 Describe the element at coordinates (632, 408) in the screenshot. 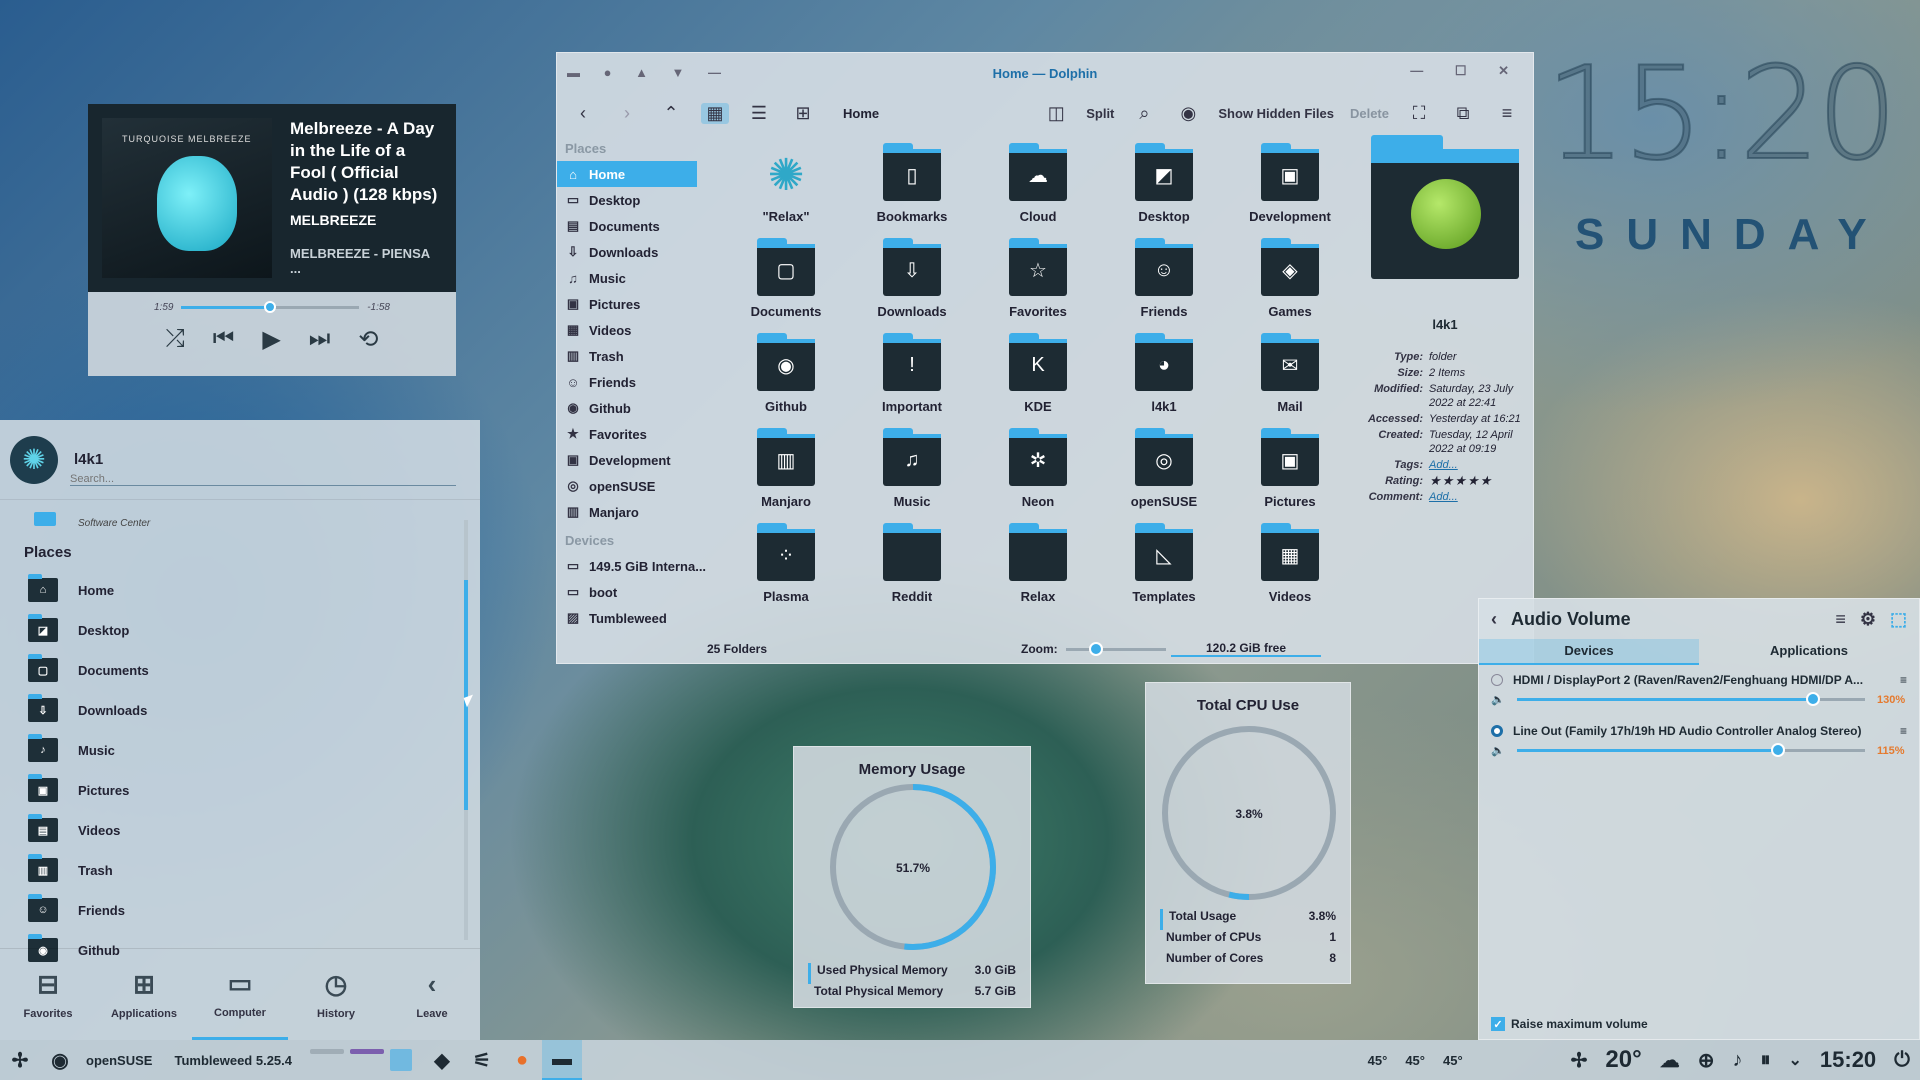

I see `sidebar-item-github: ◉ Github` at that location.